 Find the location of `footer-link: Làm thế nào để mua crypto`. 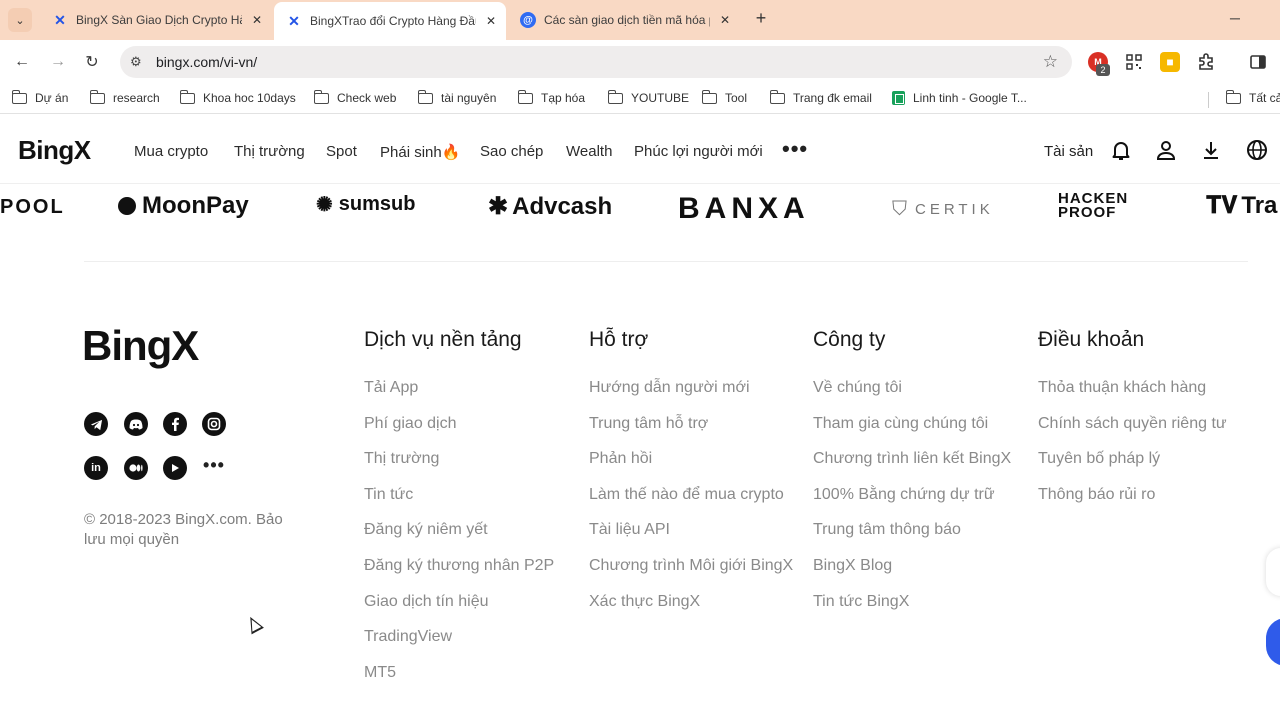

footer-link: Làm thế nào để mua crypto is located at coordinates (691, 493).